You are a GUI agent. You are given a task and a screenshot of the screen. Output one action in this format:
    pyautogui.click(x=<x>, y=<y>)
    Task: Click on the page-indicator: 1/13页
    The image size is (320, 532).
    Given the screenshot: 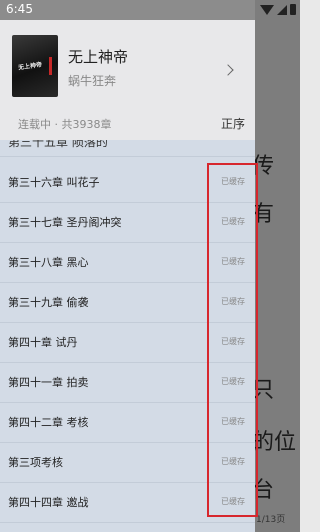 What is the action you would take?
    pyautogui.click(x=271, y=520)
    